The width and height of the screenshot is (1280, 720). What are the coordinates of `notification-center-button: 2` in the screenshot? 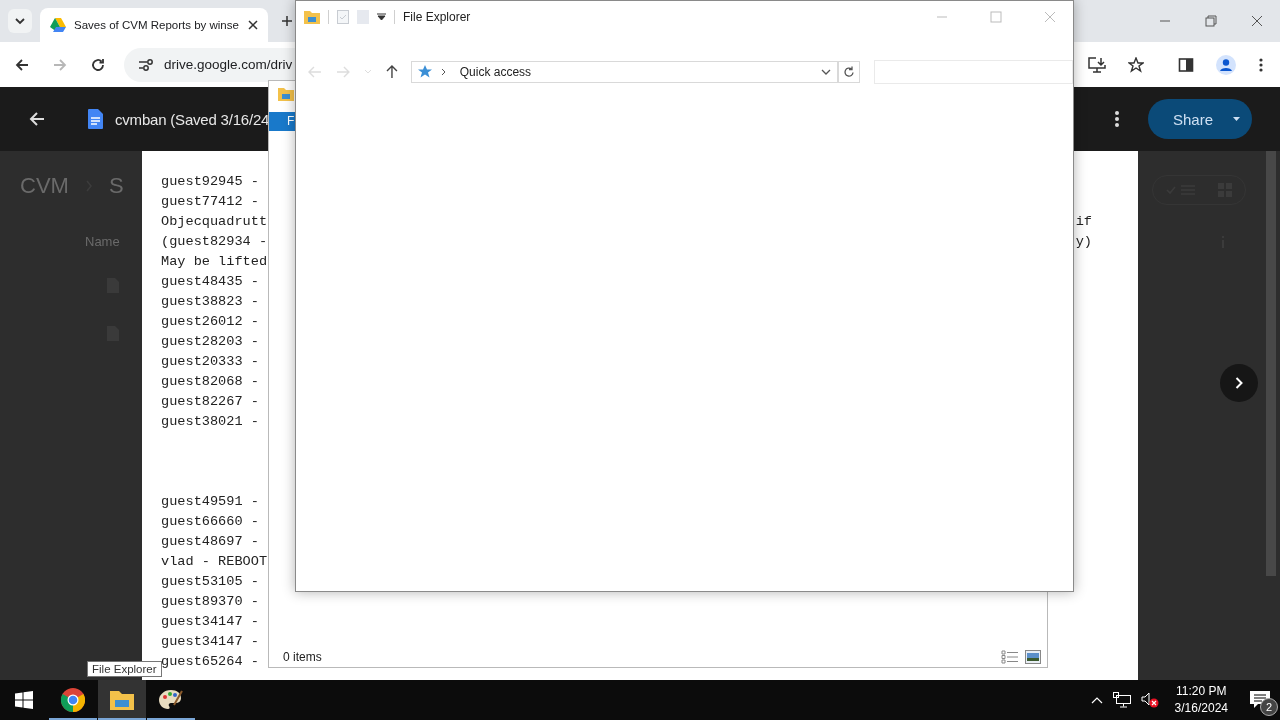 It's located at (1260, 700).